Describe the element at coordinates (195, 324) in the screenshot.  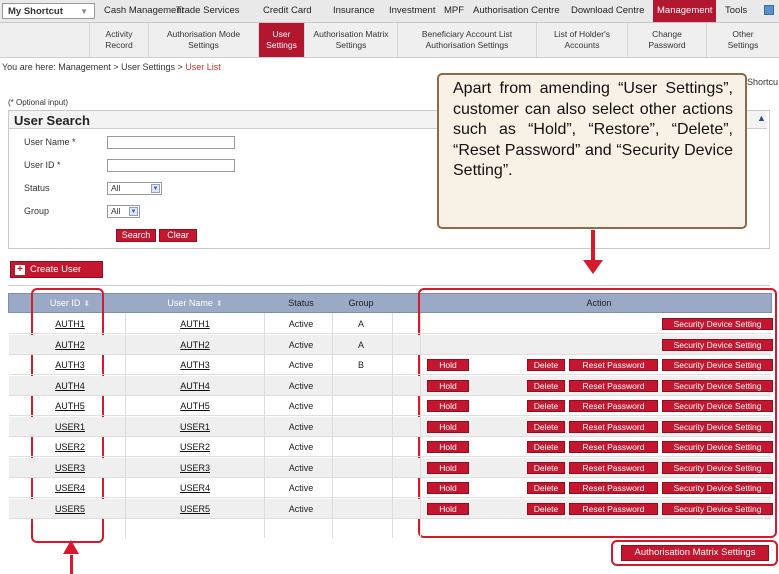
I see `user-name-link: AUTH1` at that location.